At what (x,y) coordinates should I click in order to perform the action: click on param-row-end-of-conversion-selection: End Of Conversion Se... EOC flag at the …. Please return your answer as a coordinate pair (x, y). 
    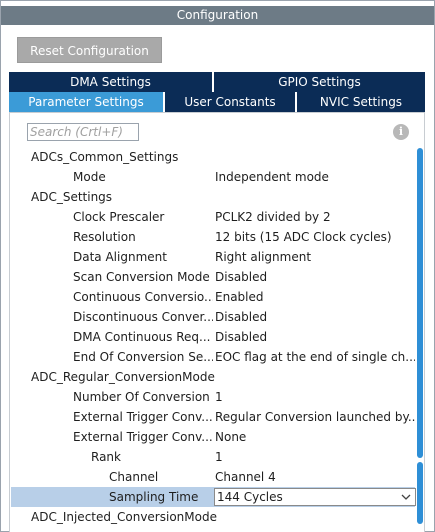
    Looking at the image, I should click on (213, 357).